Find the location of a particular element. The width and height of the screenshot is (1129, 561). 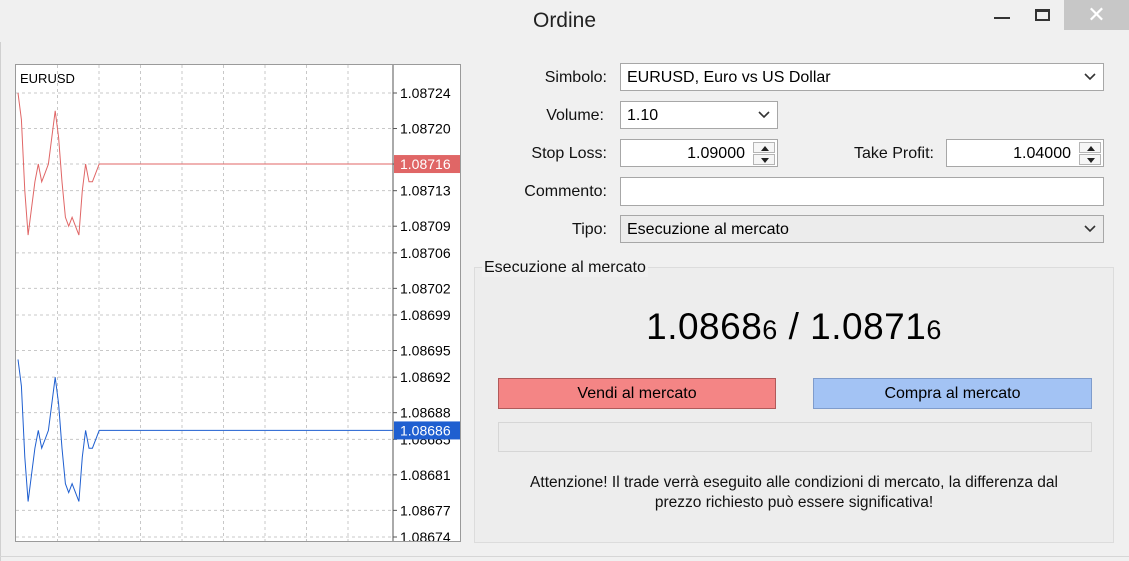

price-display: 1.08686 / 1.08716 is located at coordinates (794, 327).